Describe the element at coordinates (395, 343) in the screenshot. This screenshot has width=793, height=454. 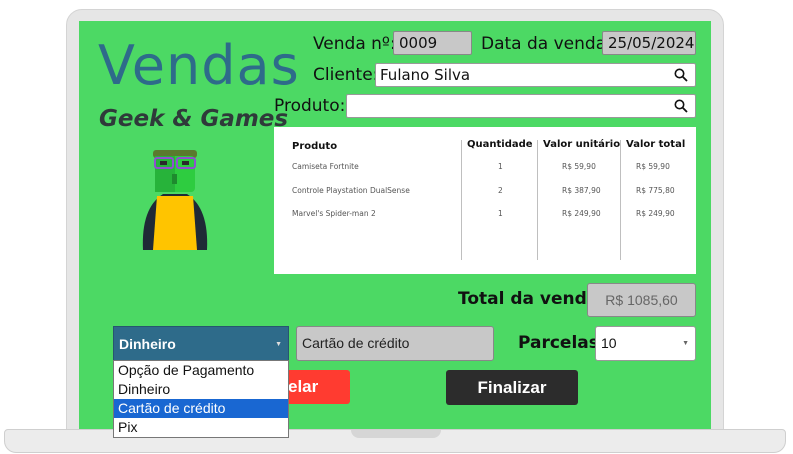
I see `card-field: Cartão de crédito` at that location.